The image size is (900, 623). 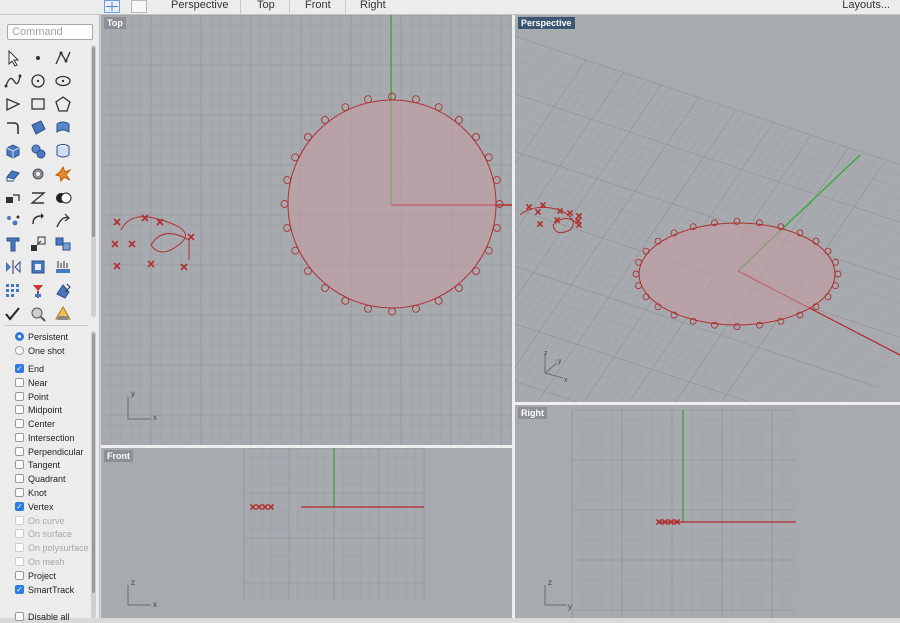 I want to click on four-view-layout-button, so click(x=112, y=6).